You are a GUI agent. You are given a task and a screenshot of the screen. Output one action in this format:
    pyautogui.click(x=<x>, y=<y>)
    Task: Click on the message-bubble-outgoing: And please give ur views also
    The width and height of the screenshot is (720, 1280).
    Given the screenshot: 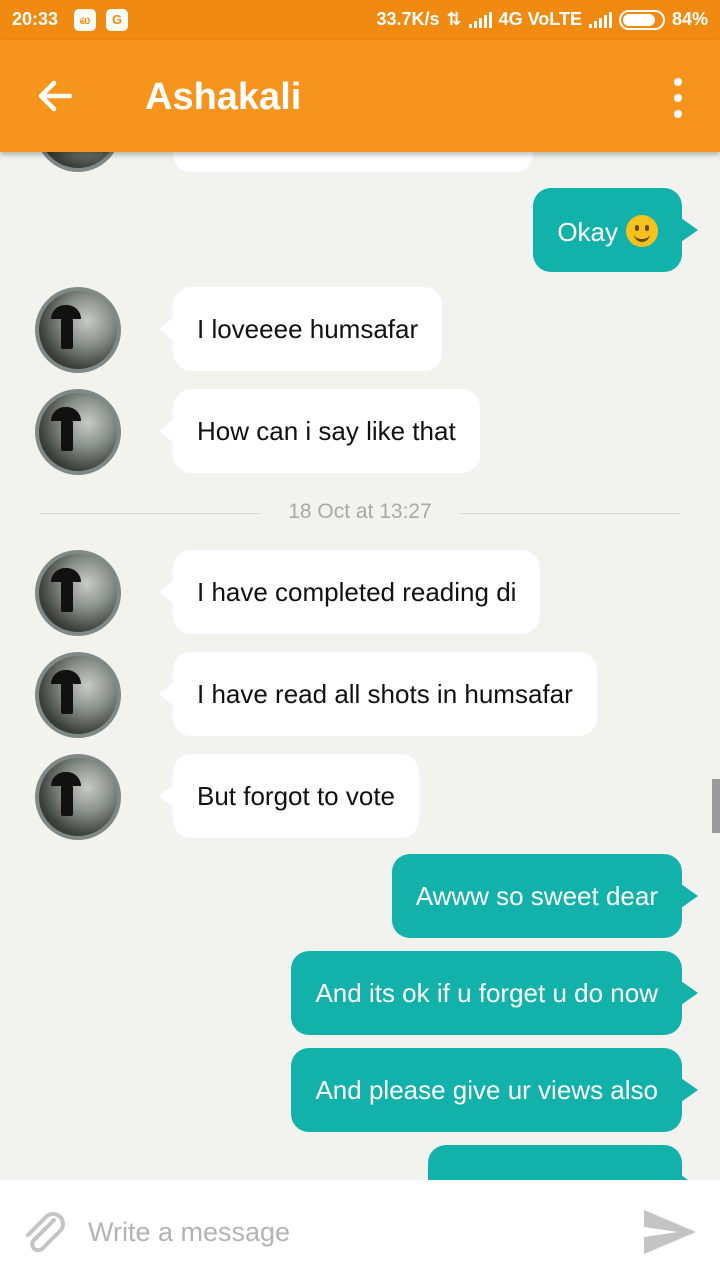 What is the action you would take?
    pyautogui.click(x=494, y=1090)
    